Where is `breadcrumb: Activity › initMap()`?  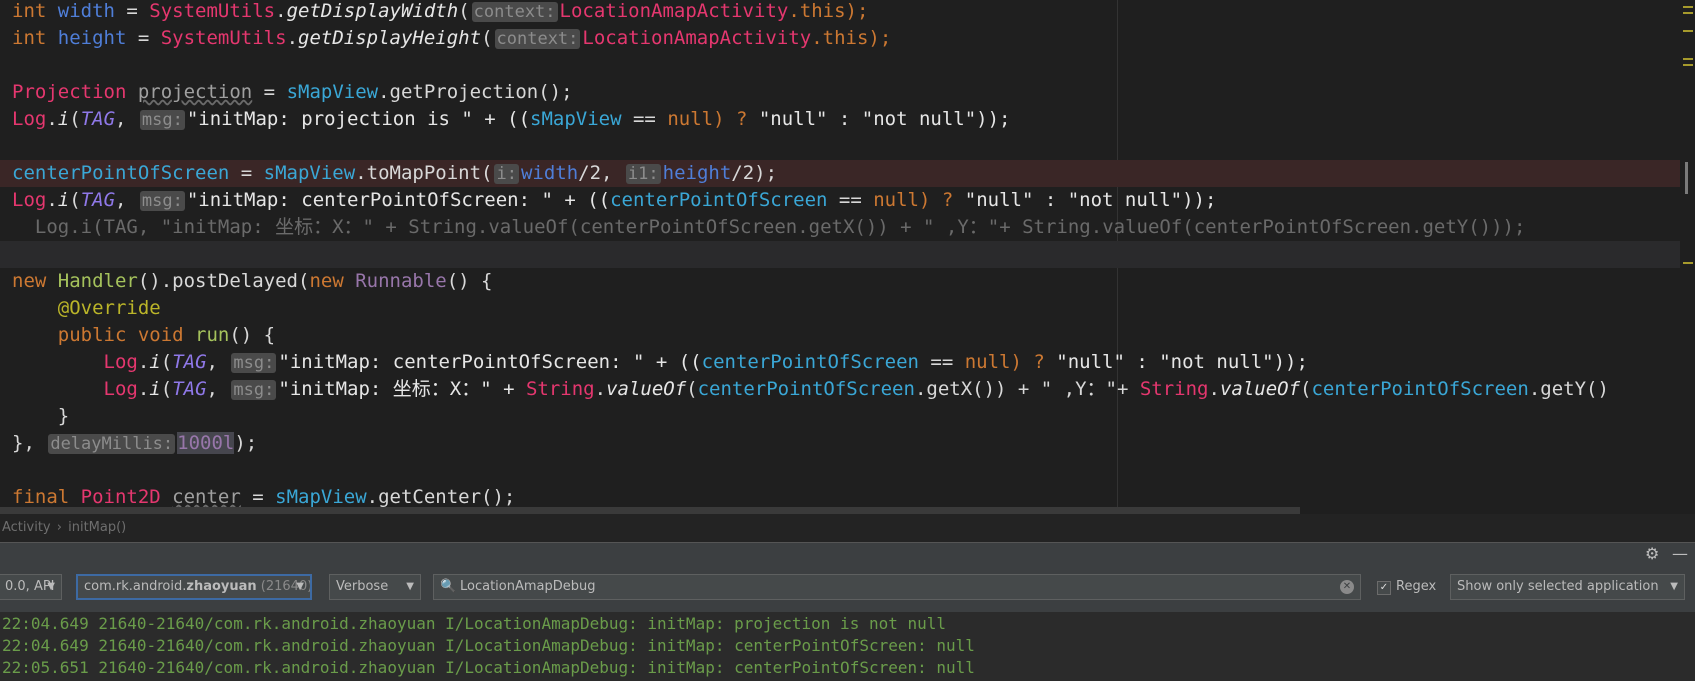 breadcrumb: Activity › initMap() is located at coordinates (847, 528).